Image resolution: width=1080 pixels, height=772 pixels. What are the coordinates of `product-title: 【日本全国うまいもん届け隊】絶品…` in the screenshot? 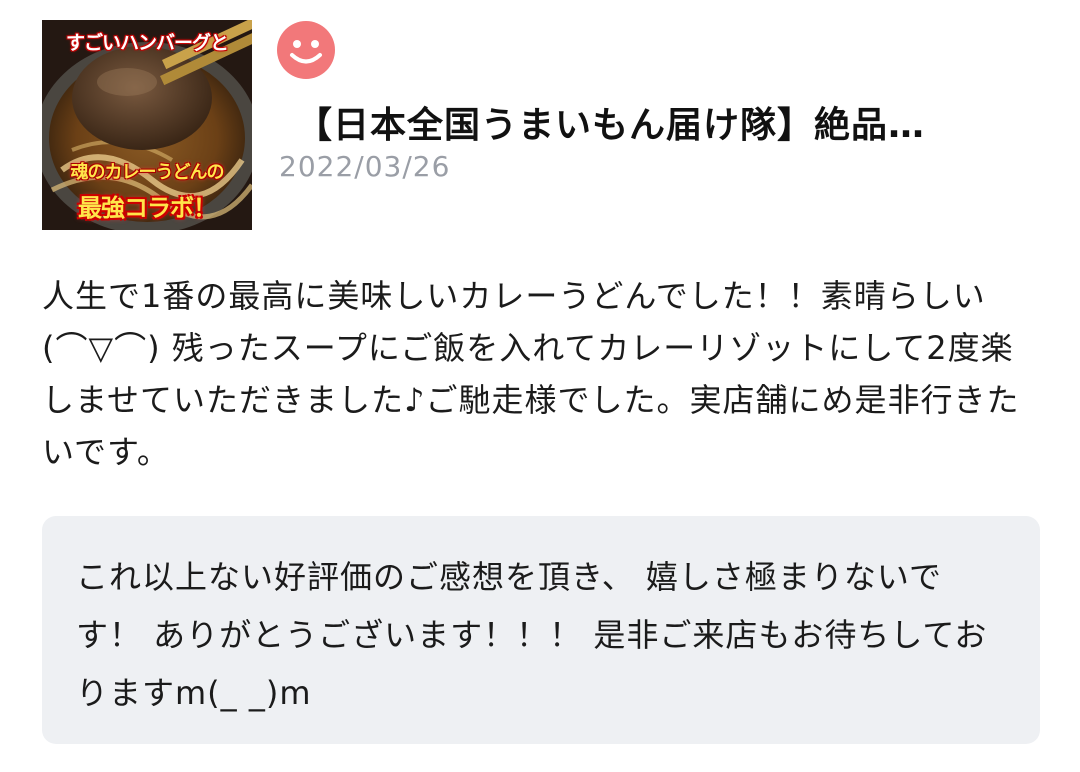 It's located at (666, 122).